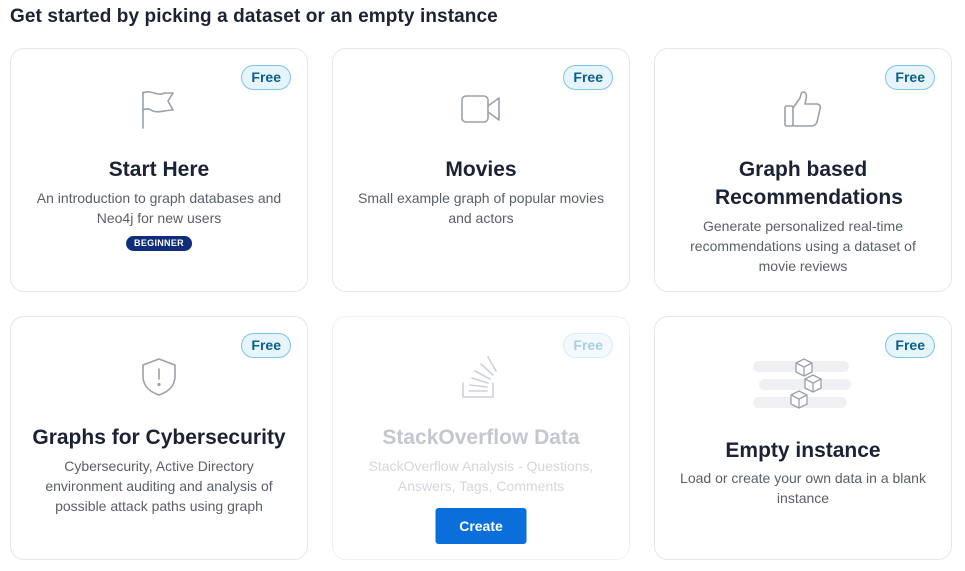  Describe the element at coordinates (159, 243) in the screenshot. I see `beginner-tag: BEGINNER` at that location.